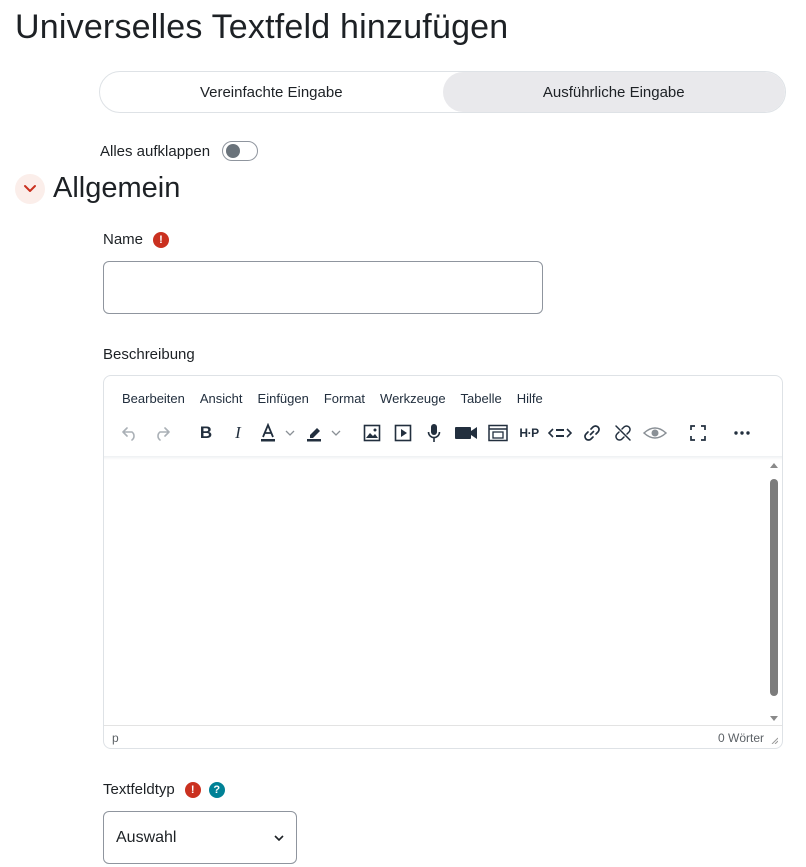 This screenshot has width=806, height=867. I want to click on media-icon, so click(403, 433).